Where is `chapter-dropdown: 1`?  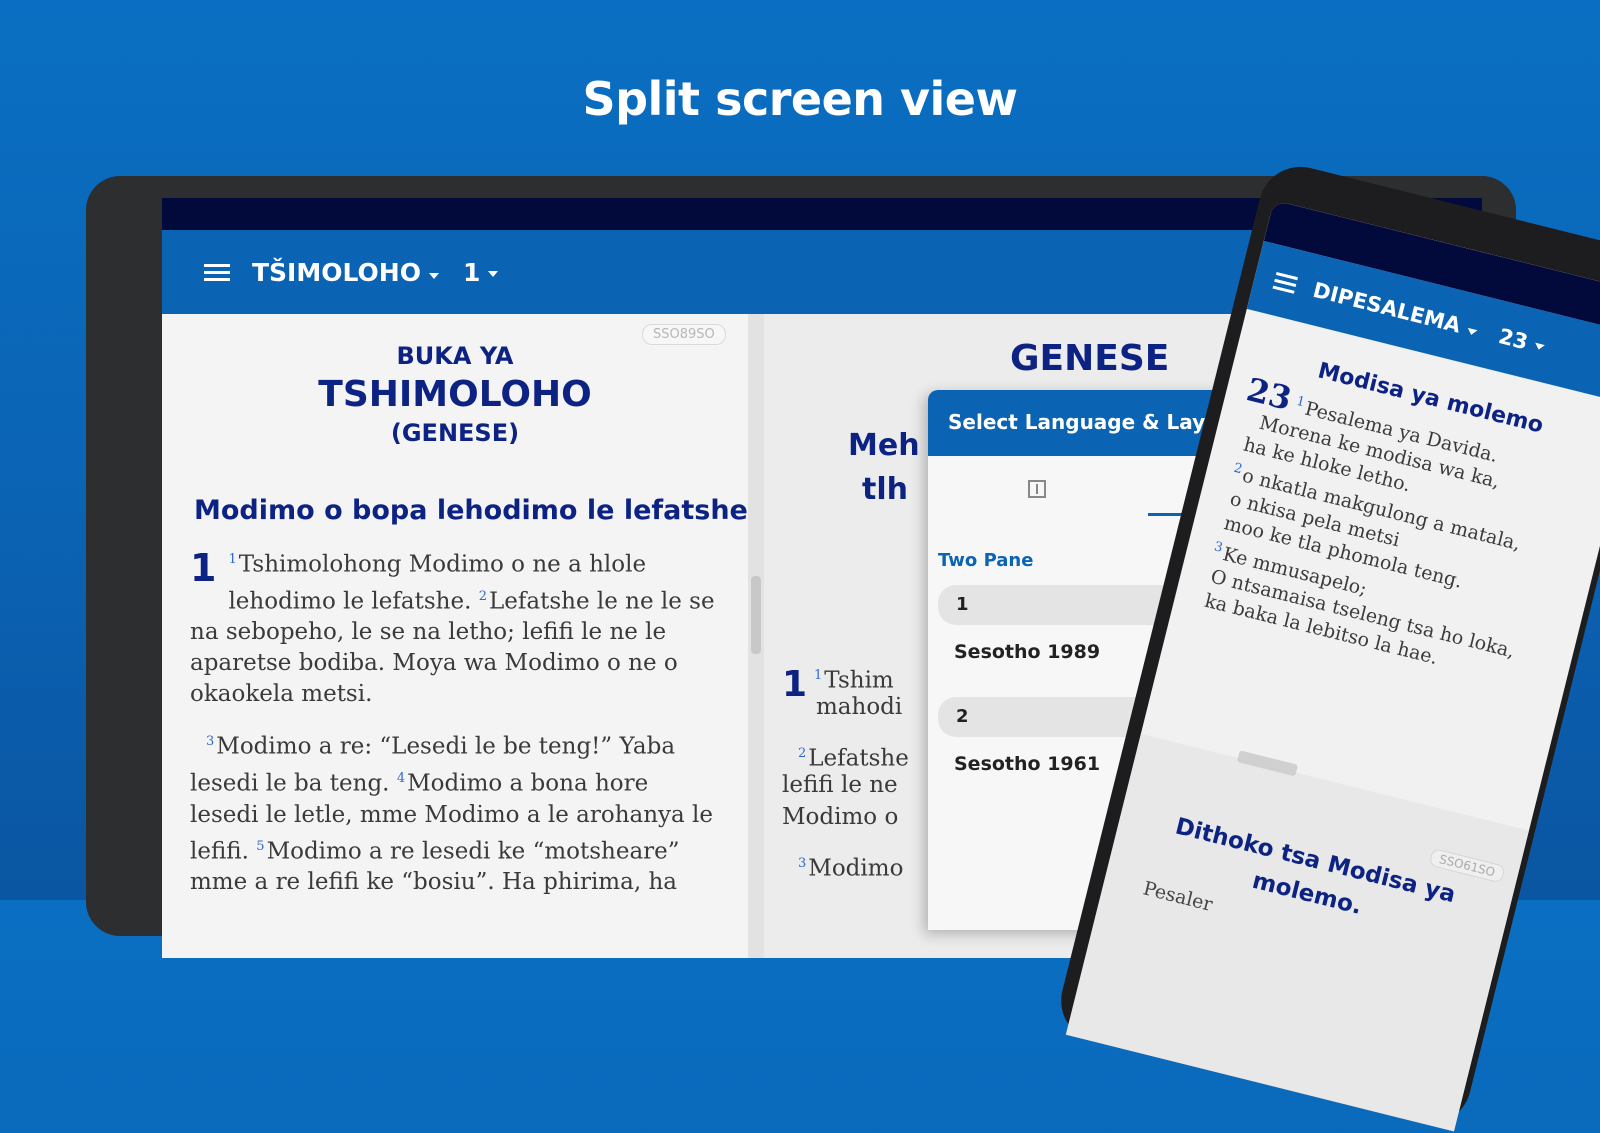 chapter-dropdown: 1 is located at coordinates (480, 272).